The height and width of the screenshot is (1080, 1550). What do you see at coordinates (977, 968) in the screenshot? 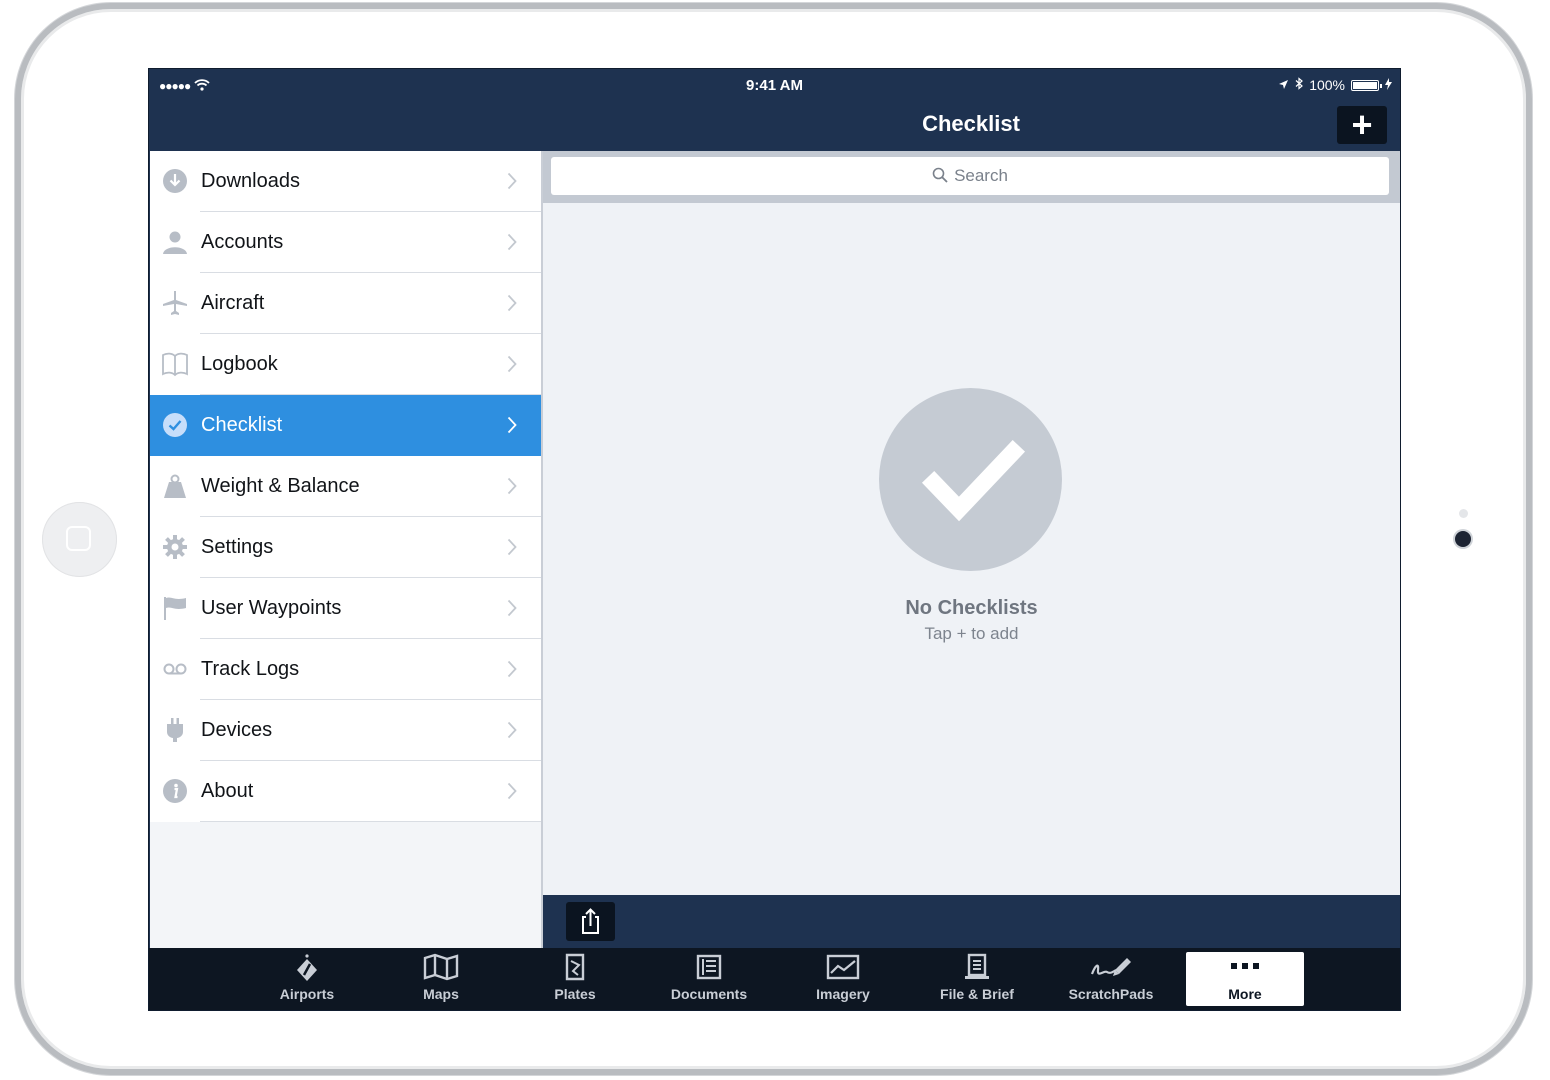
I see `file-brief-icon` at bounding box center [977, 968].